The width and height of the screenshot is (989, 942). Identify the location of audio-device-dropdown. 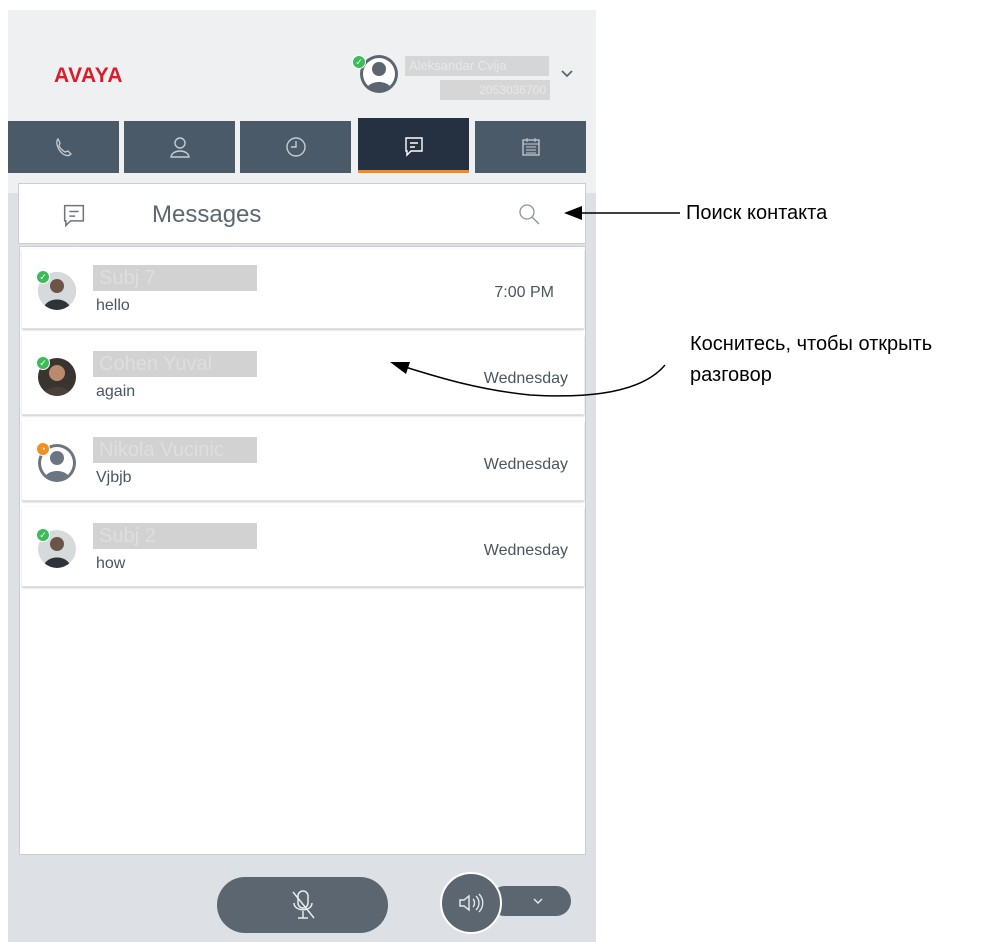
(530, 901).